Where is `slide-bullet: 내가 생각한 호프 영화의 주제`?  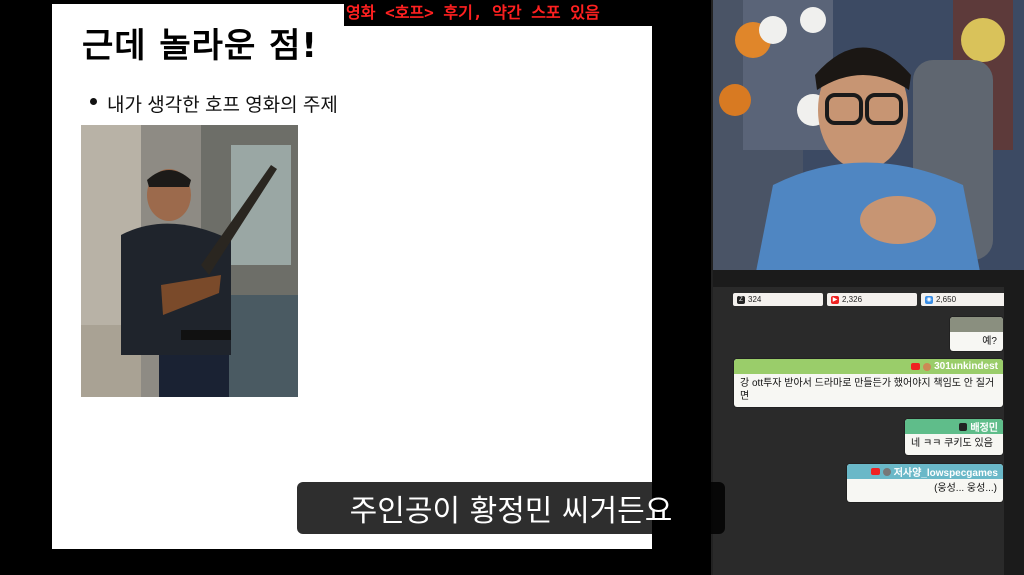 slide-bullet: 내가 생각한 호프 영화의 주제 is located at coordinates (214, 103).